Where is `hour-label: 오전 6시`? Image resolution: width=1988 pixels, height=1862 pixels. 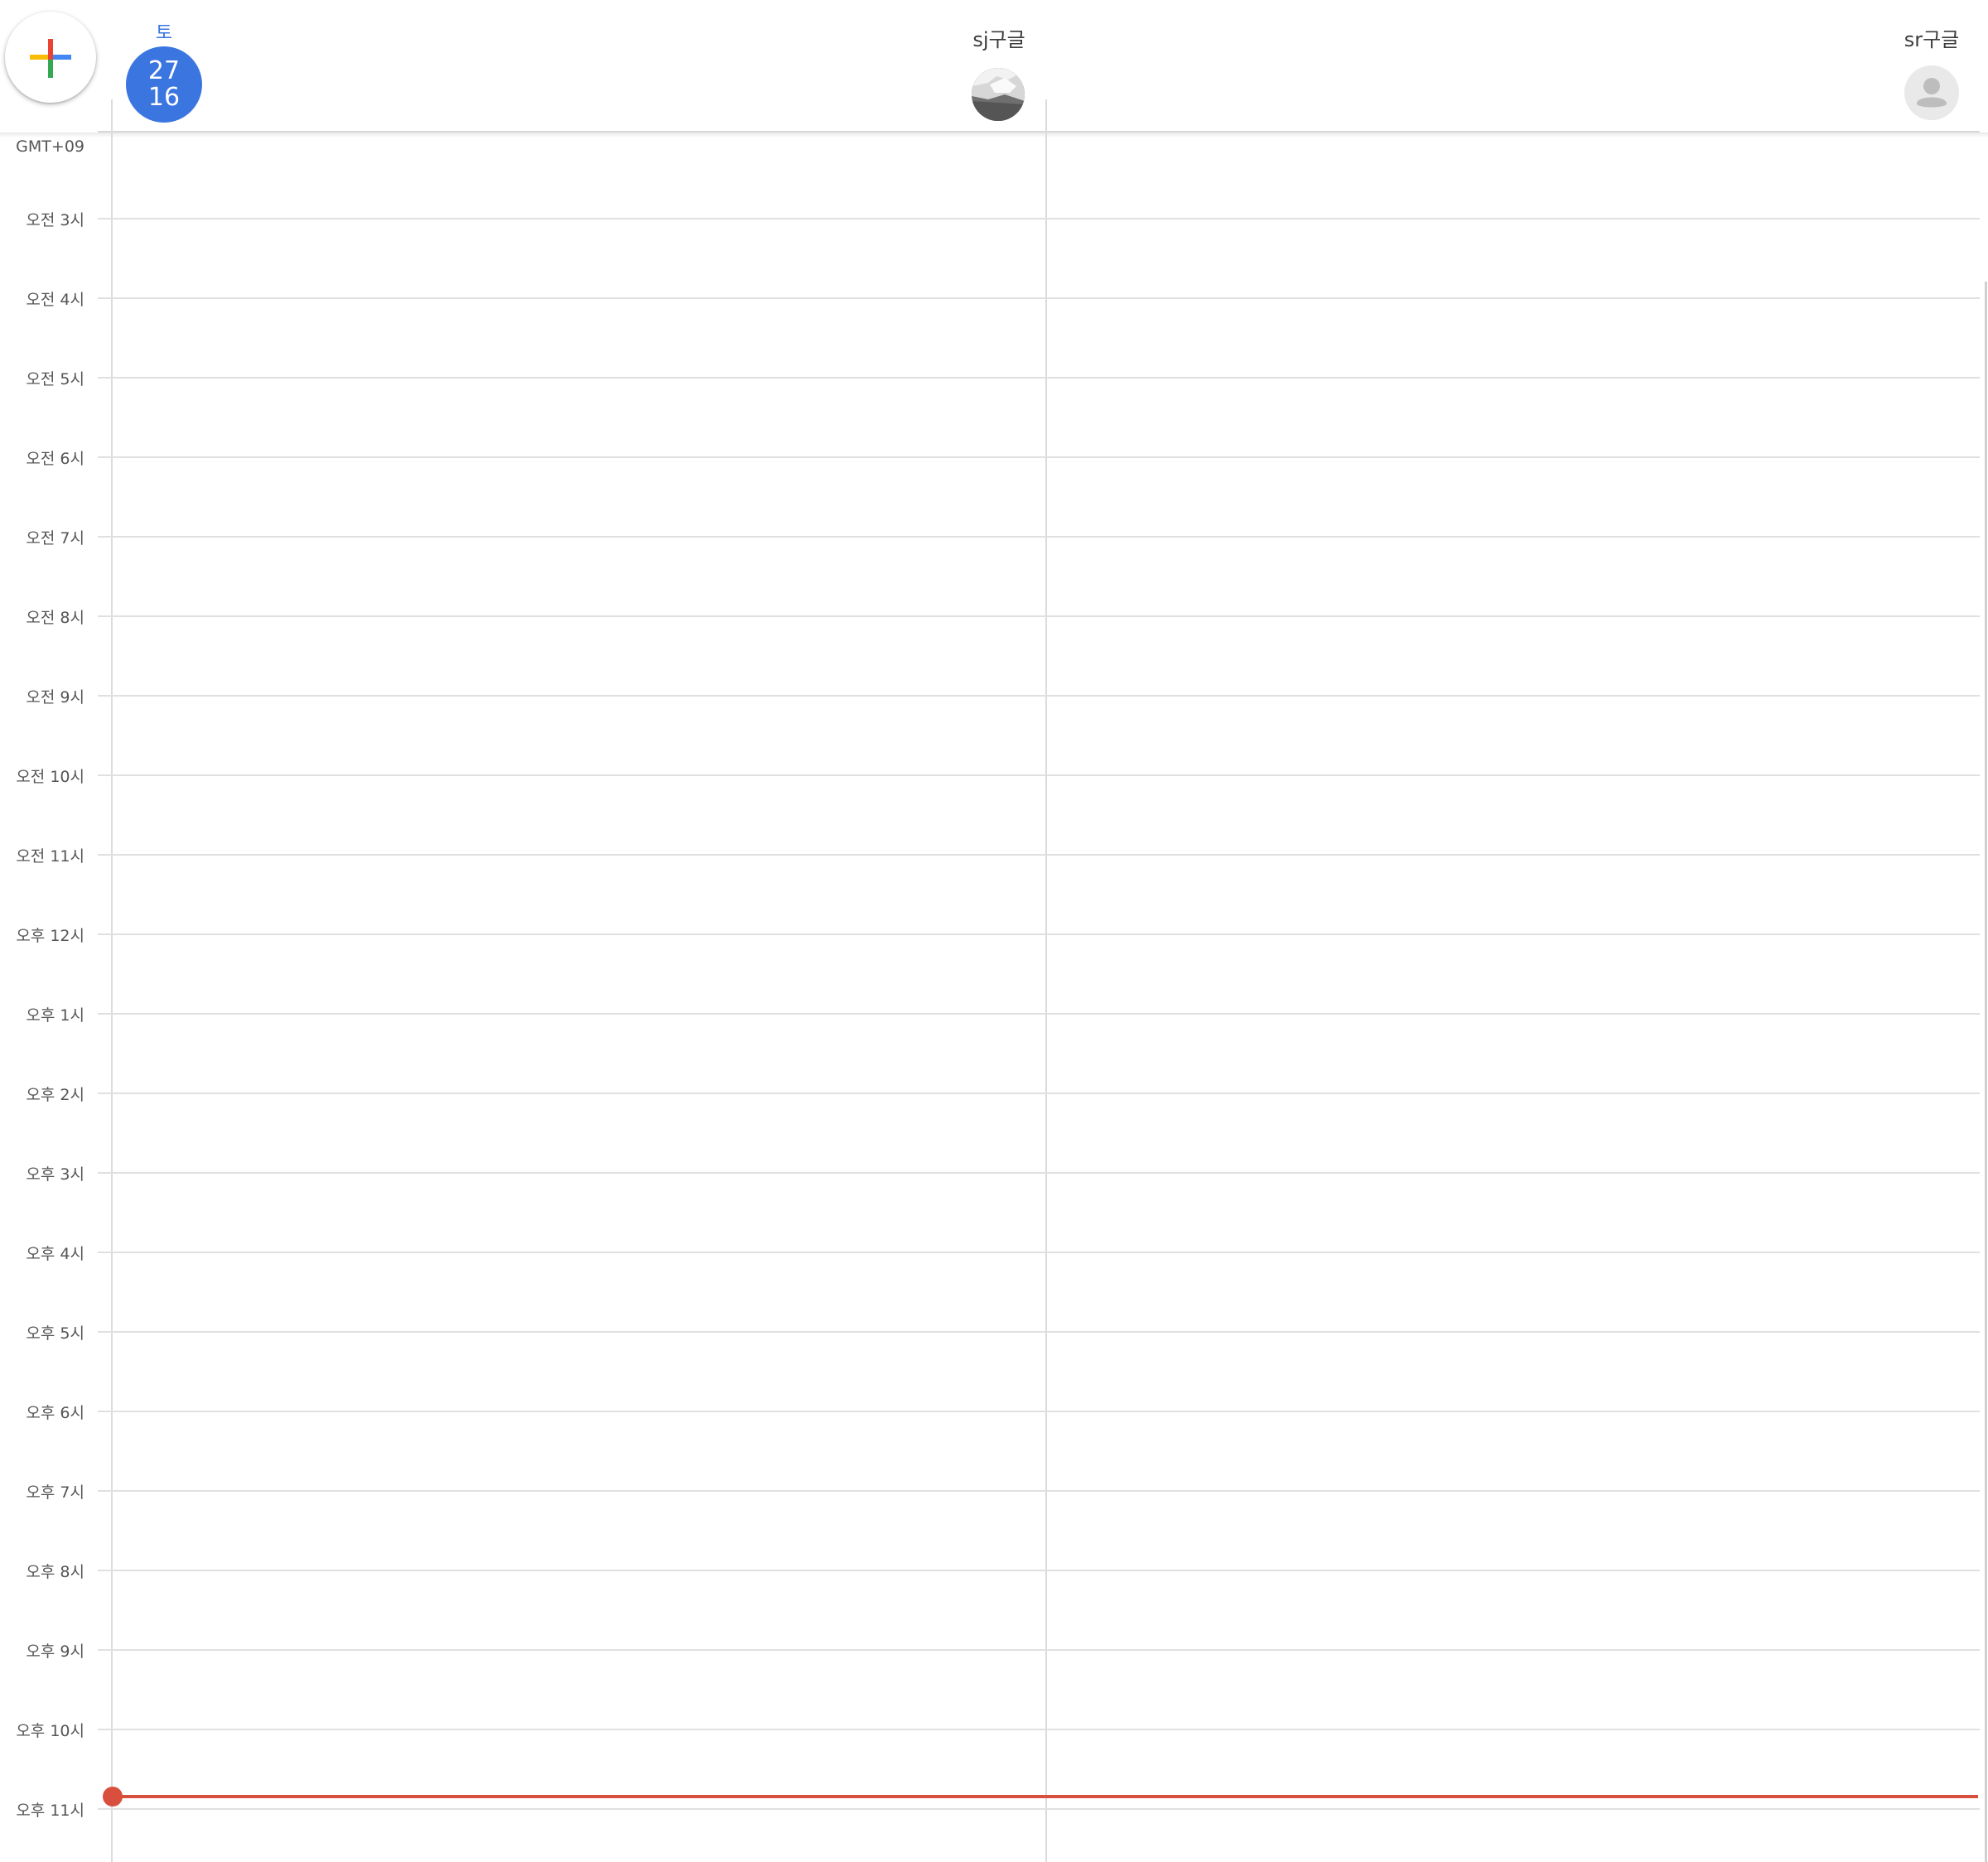
hour-label: 오전 6시 is located at coordinates (55, 459).